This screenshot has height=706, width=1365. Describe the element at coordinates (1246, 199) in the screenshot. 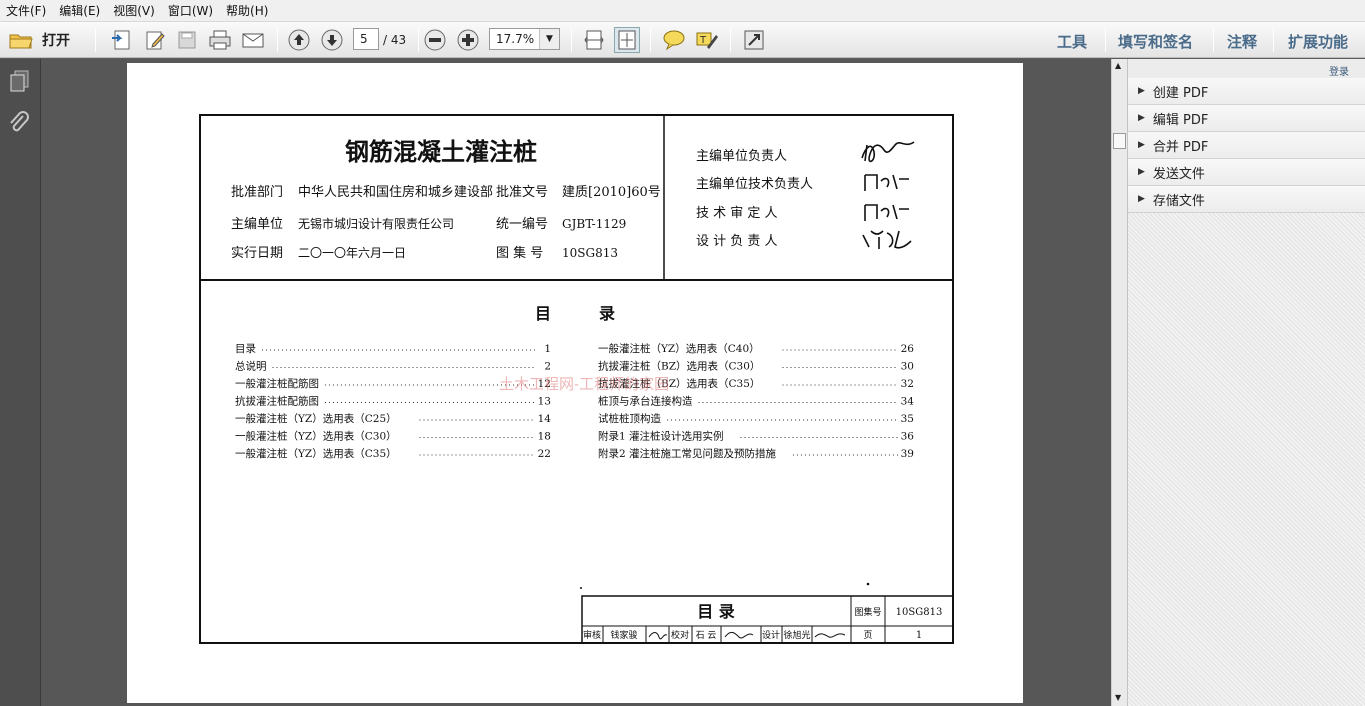

I see `panel-store-file: ▶ 存储文件` at that location.